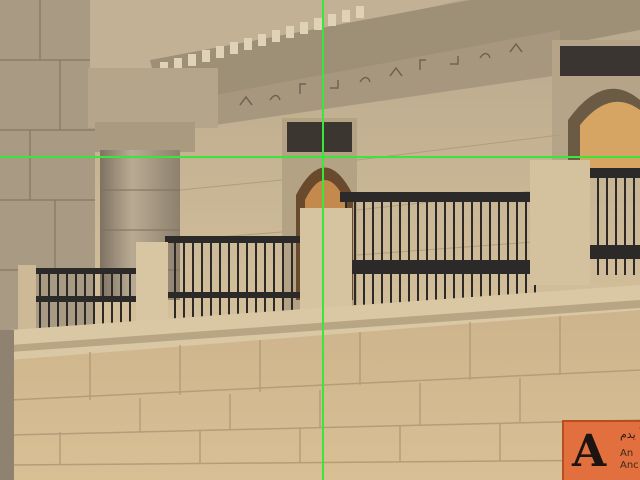  Describe the element at coordinates (323, 240) in the screenshot. I see `crosshair-vertical` at that location.